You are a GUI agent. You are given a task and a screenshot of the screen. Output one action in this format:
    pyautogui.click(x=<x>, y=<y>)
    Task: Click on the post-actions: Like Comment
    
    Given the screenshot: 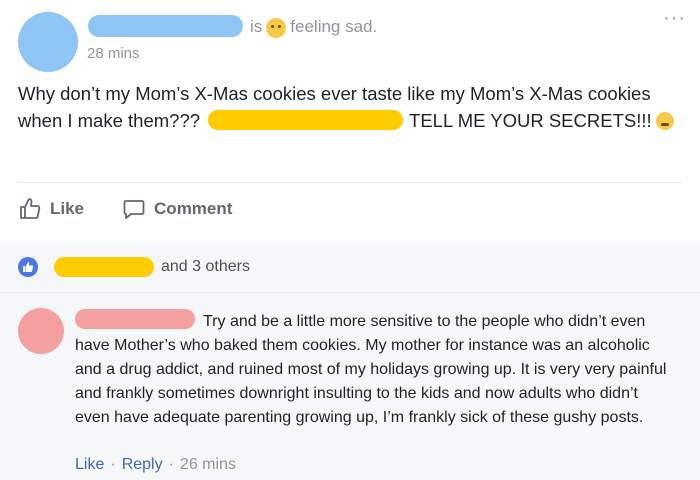 What is the action you would take?
    pyautogui.click(x=144, y=209)
    